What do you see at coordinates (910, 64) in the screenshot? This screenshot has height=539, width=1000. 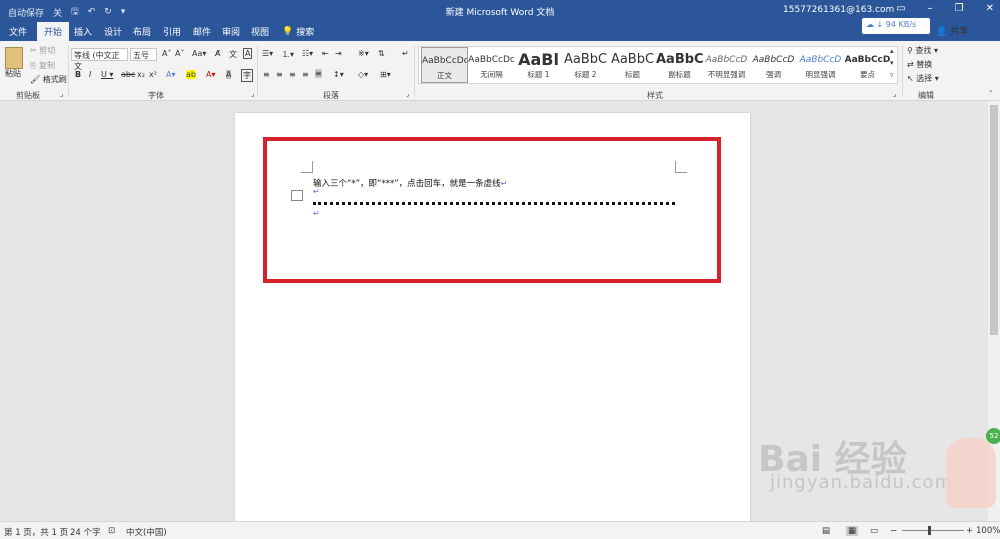 I see `replace-icon: ⇄` at bounding box center [910, 64].